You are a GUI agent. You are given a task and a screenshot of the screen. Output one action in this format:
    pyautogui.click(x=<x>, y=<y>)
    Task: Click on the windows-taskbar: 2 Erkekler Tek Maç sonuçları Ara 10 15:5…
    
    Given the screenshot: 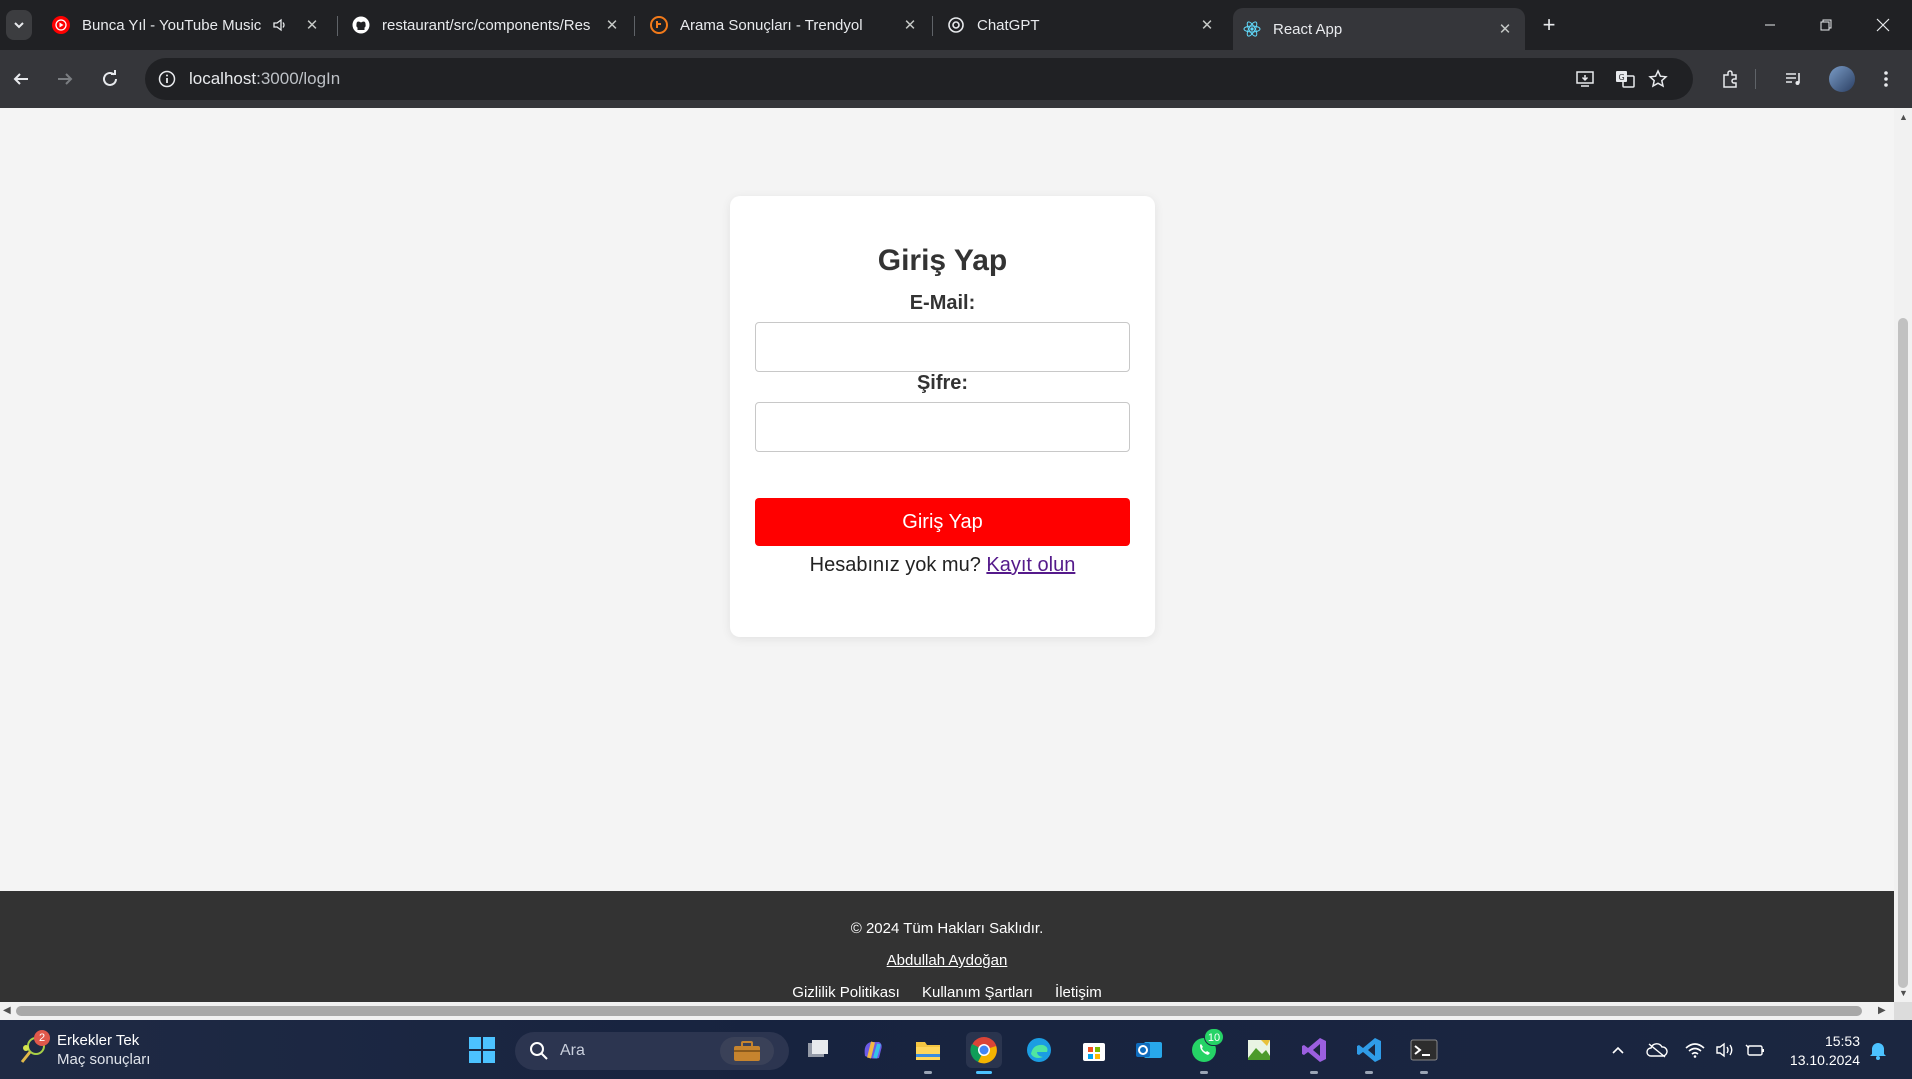 What is the action you would take?
    pyautogui.click(x=956, y=1049)
    